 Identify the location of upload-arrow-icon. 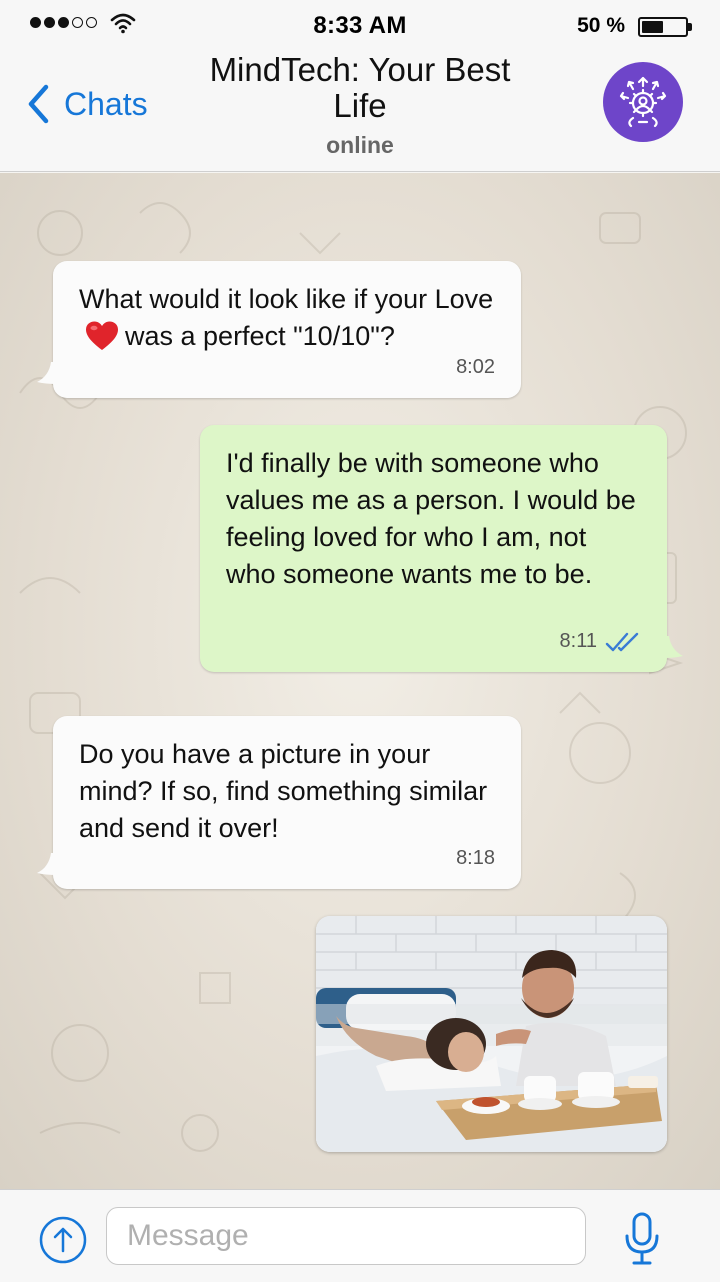
(63, 1240).